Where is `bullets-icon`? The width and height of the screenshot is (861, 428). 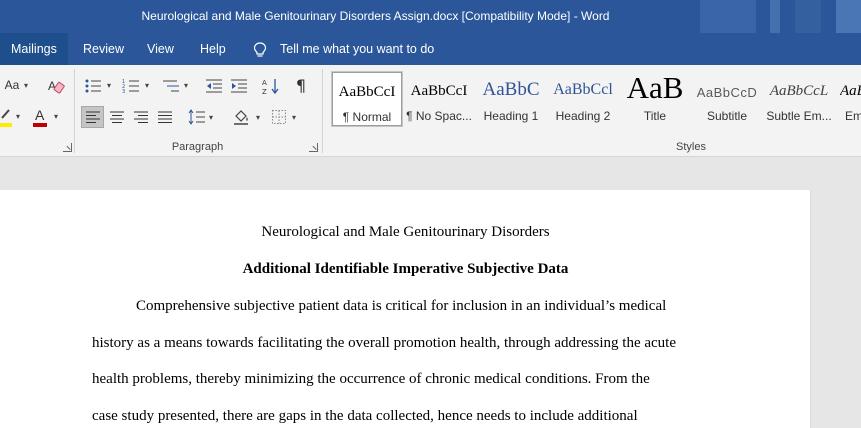
bullets-icon is located at coordinates (93, 86).